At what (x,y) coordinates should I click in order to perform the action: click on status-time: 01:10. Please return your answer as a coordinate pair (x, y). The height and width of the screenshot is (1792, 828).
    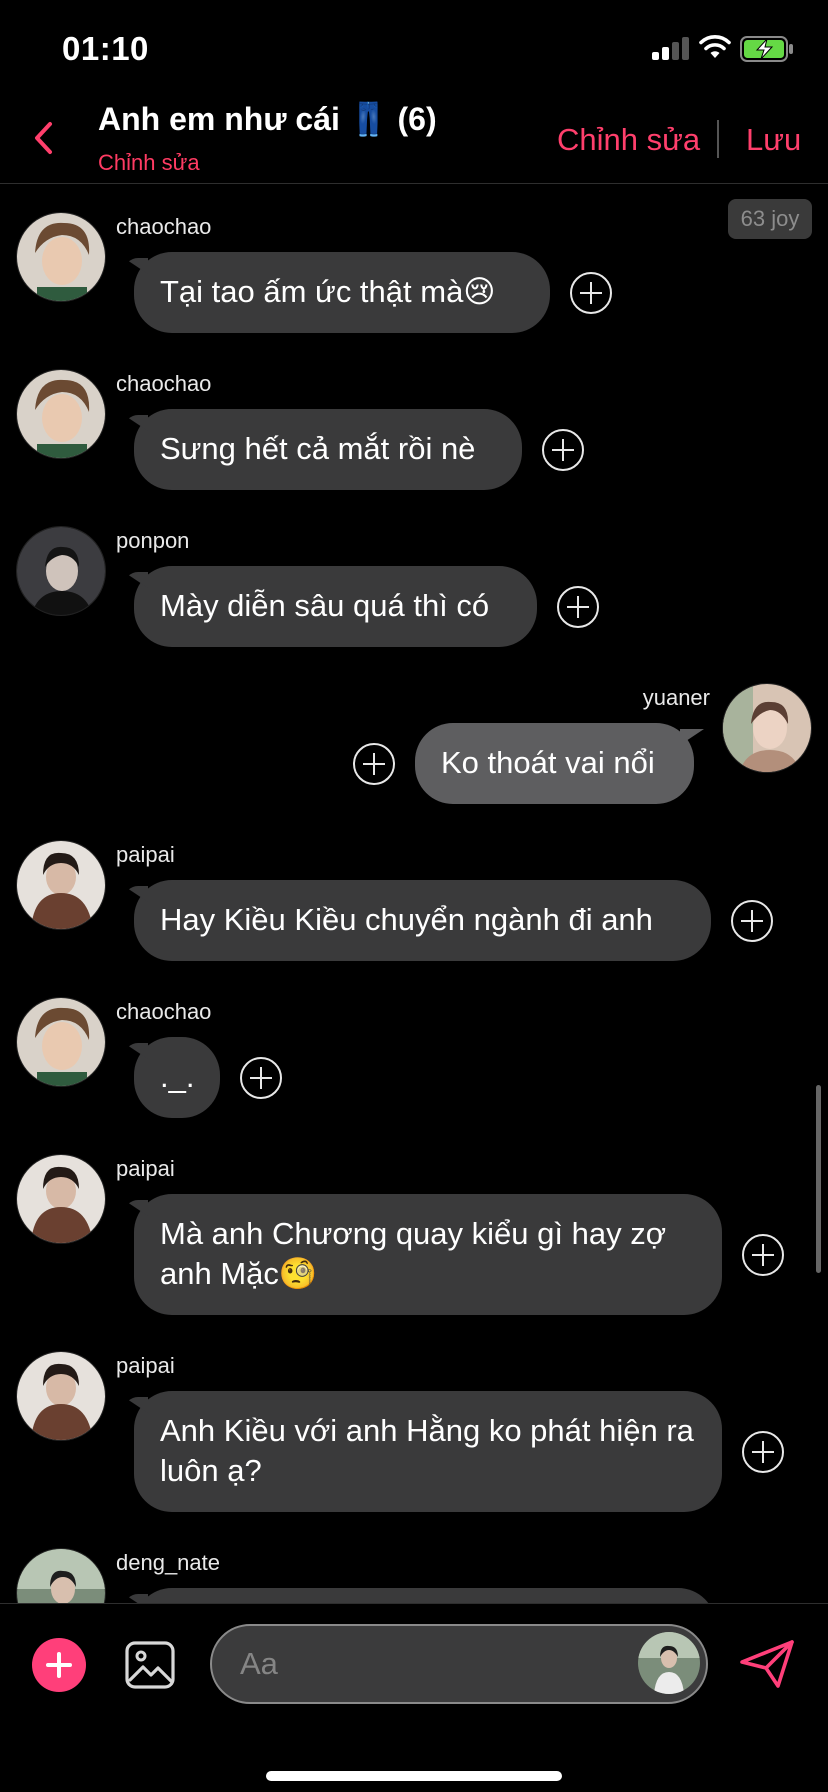
    Looking at the image, I should click on (105, 48).